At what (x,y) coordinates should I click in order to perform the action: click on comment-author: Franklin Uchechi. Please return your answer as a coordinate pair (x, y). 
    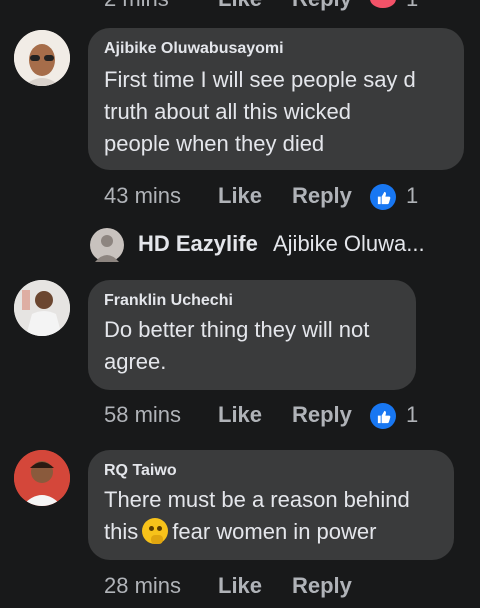
    Looking at the image, I should click on (168, 301).